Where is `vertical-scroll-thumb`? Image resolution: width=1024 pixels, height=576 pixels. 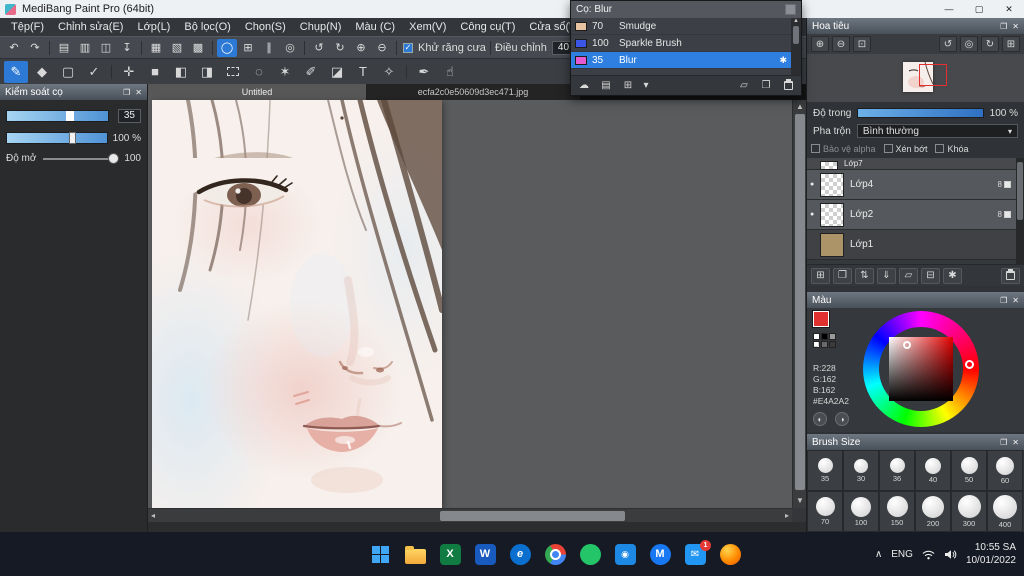
vertical-scroll-thumb is located at coordinates (800, 302).